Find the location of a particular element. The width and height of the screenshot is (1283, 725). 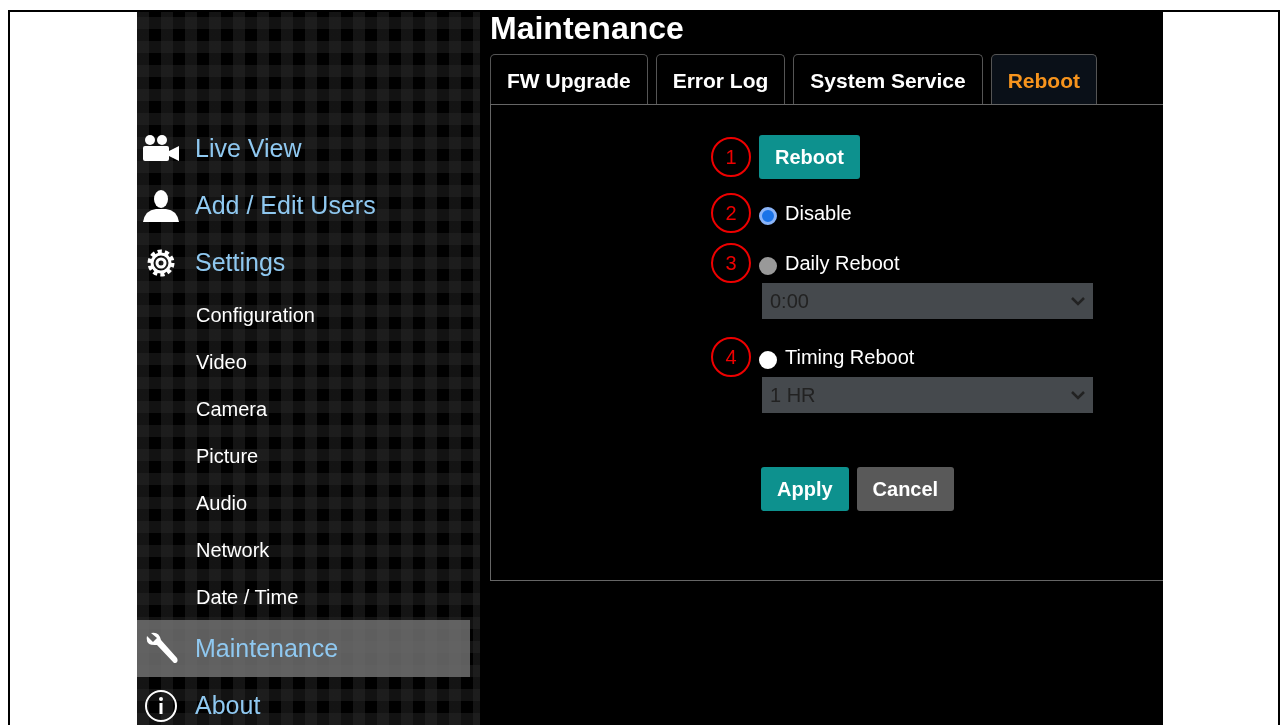

sidebar-item: Audio is located at coordinates (303, 502).